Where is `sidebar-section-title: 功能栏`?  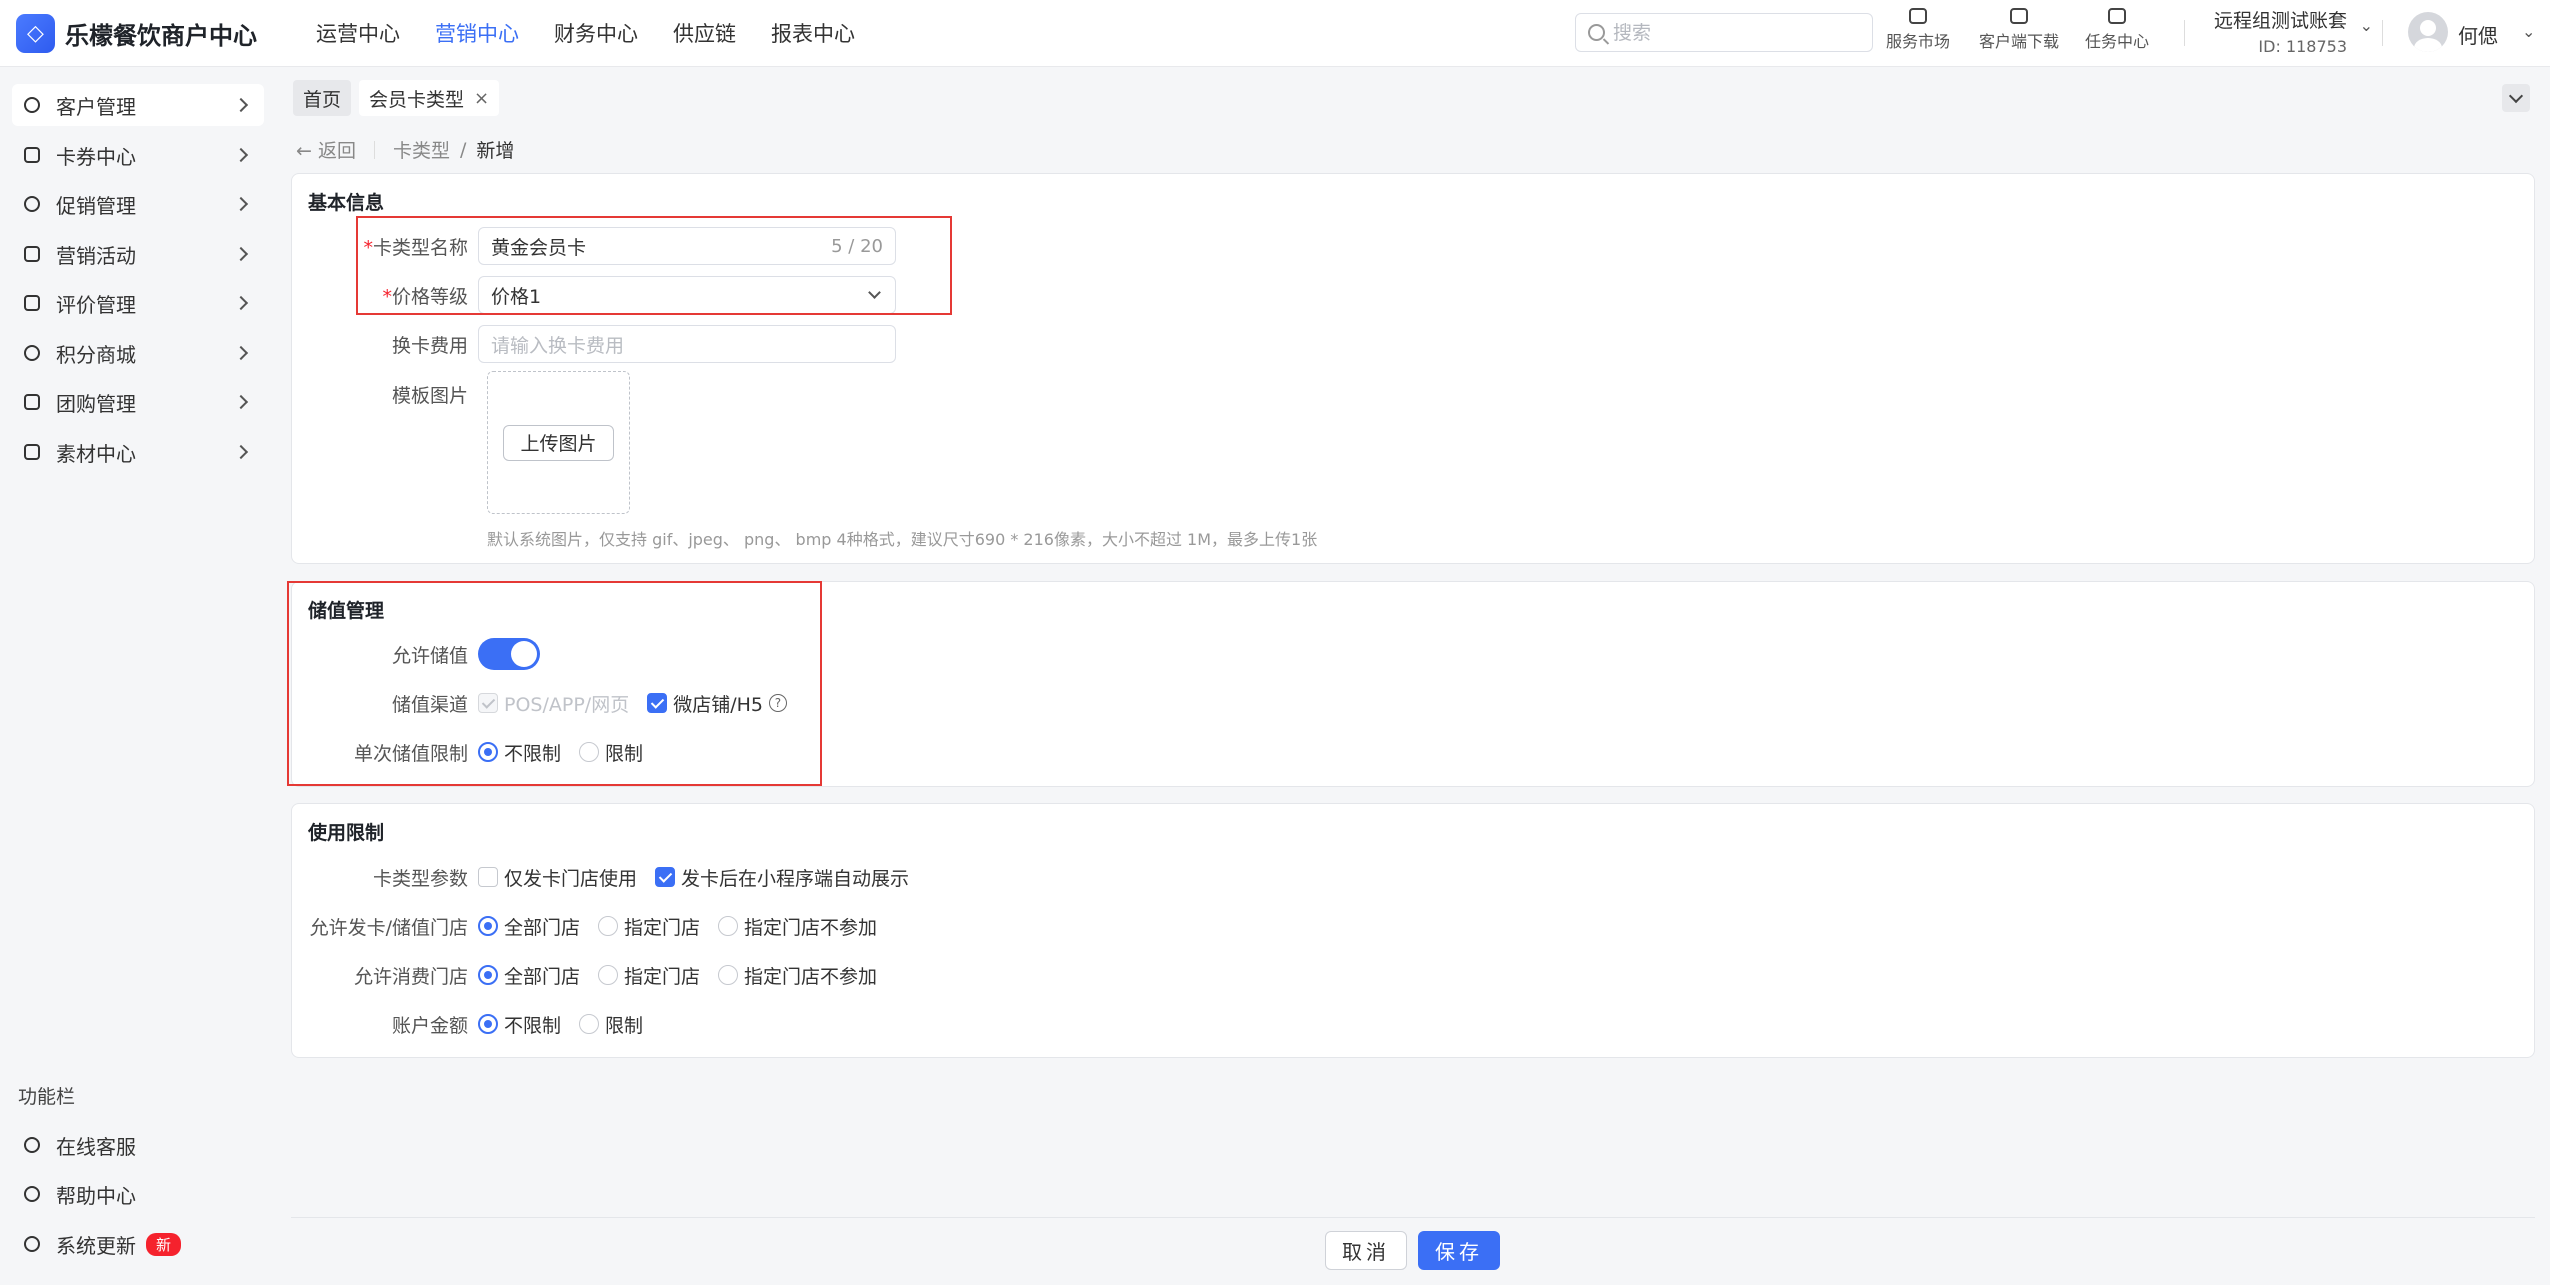 sidebar-section-title: 功能栏 is located at coordinates (47, 1097).